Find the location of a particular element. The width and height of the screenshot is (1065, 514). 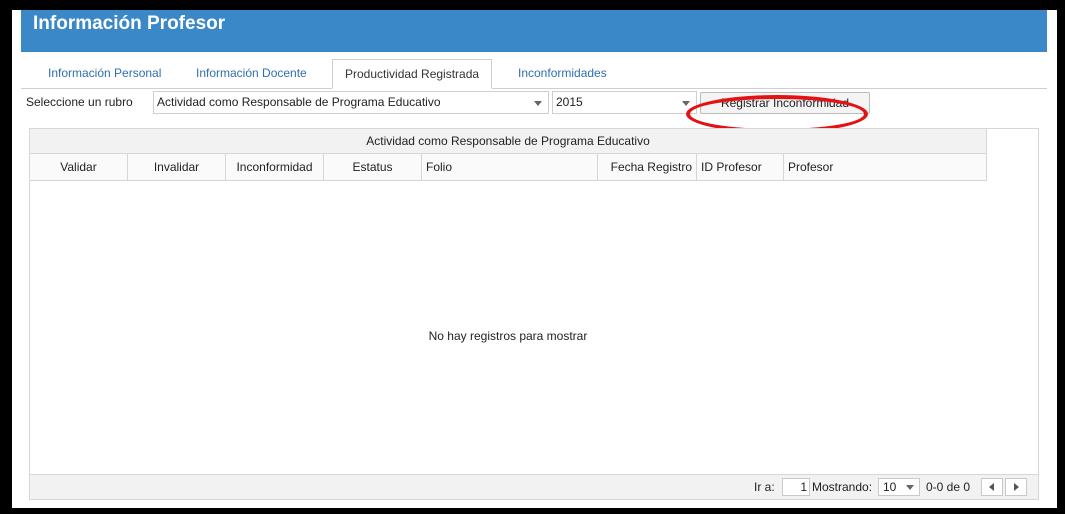

year-select: 2015 is located at coordinates (624, 102).